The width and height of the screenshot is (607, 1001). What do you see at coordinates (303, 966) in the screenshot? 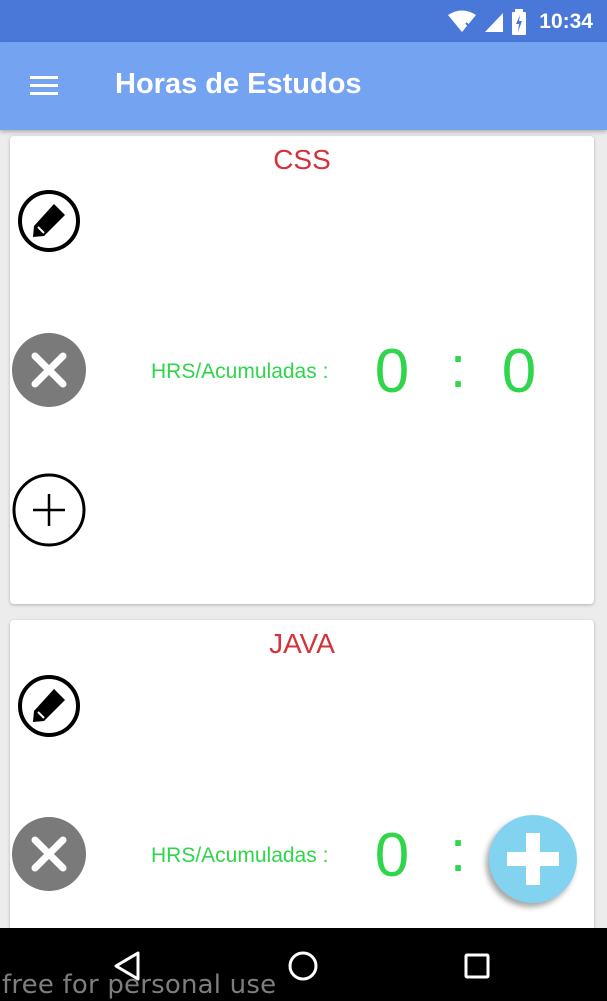
I see `home-icon` at bounding box center [303, 966].